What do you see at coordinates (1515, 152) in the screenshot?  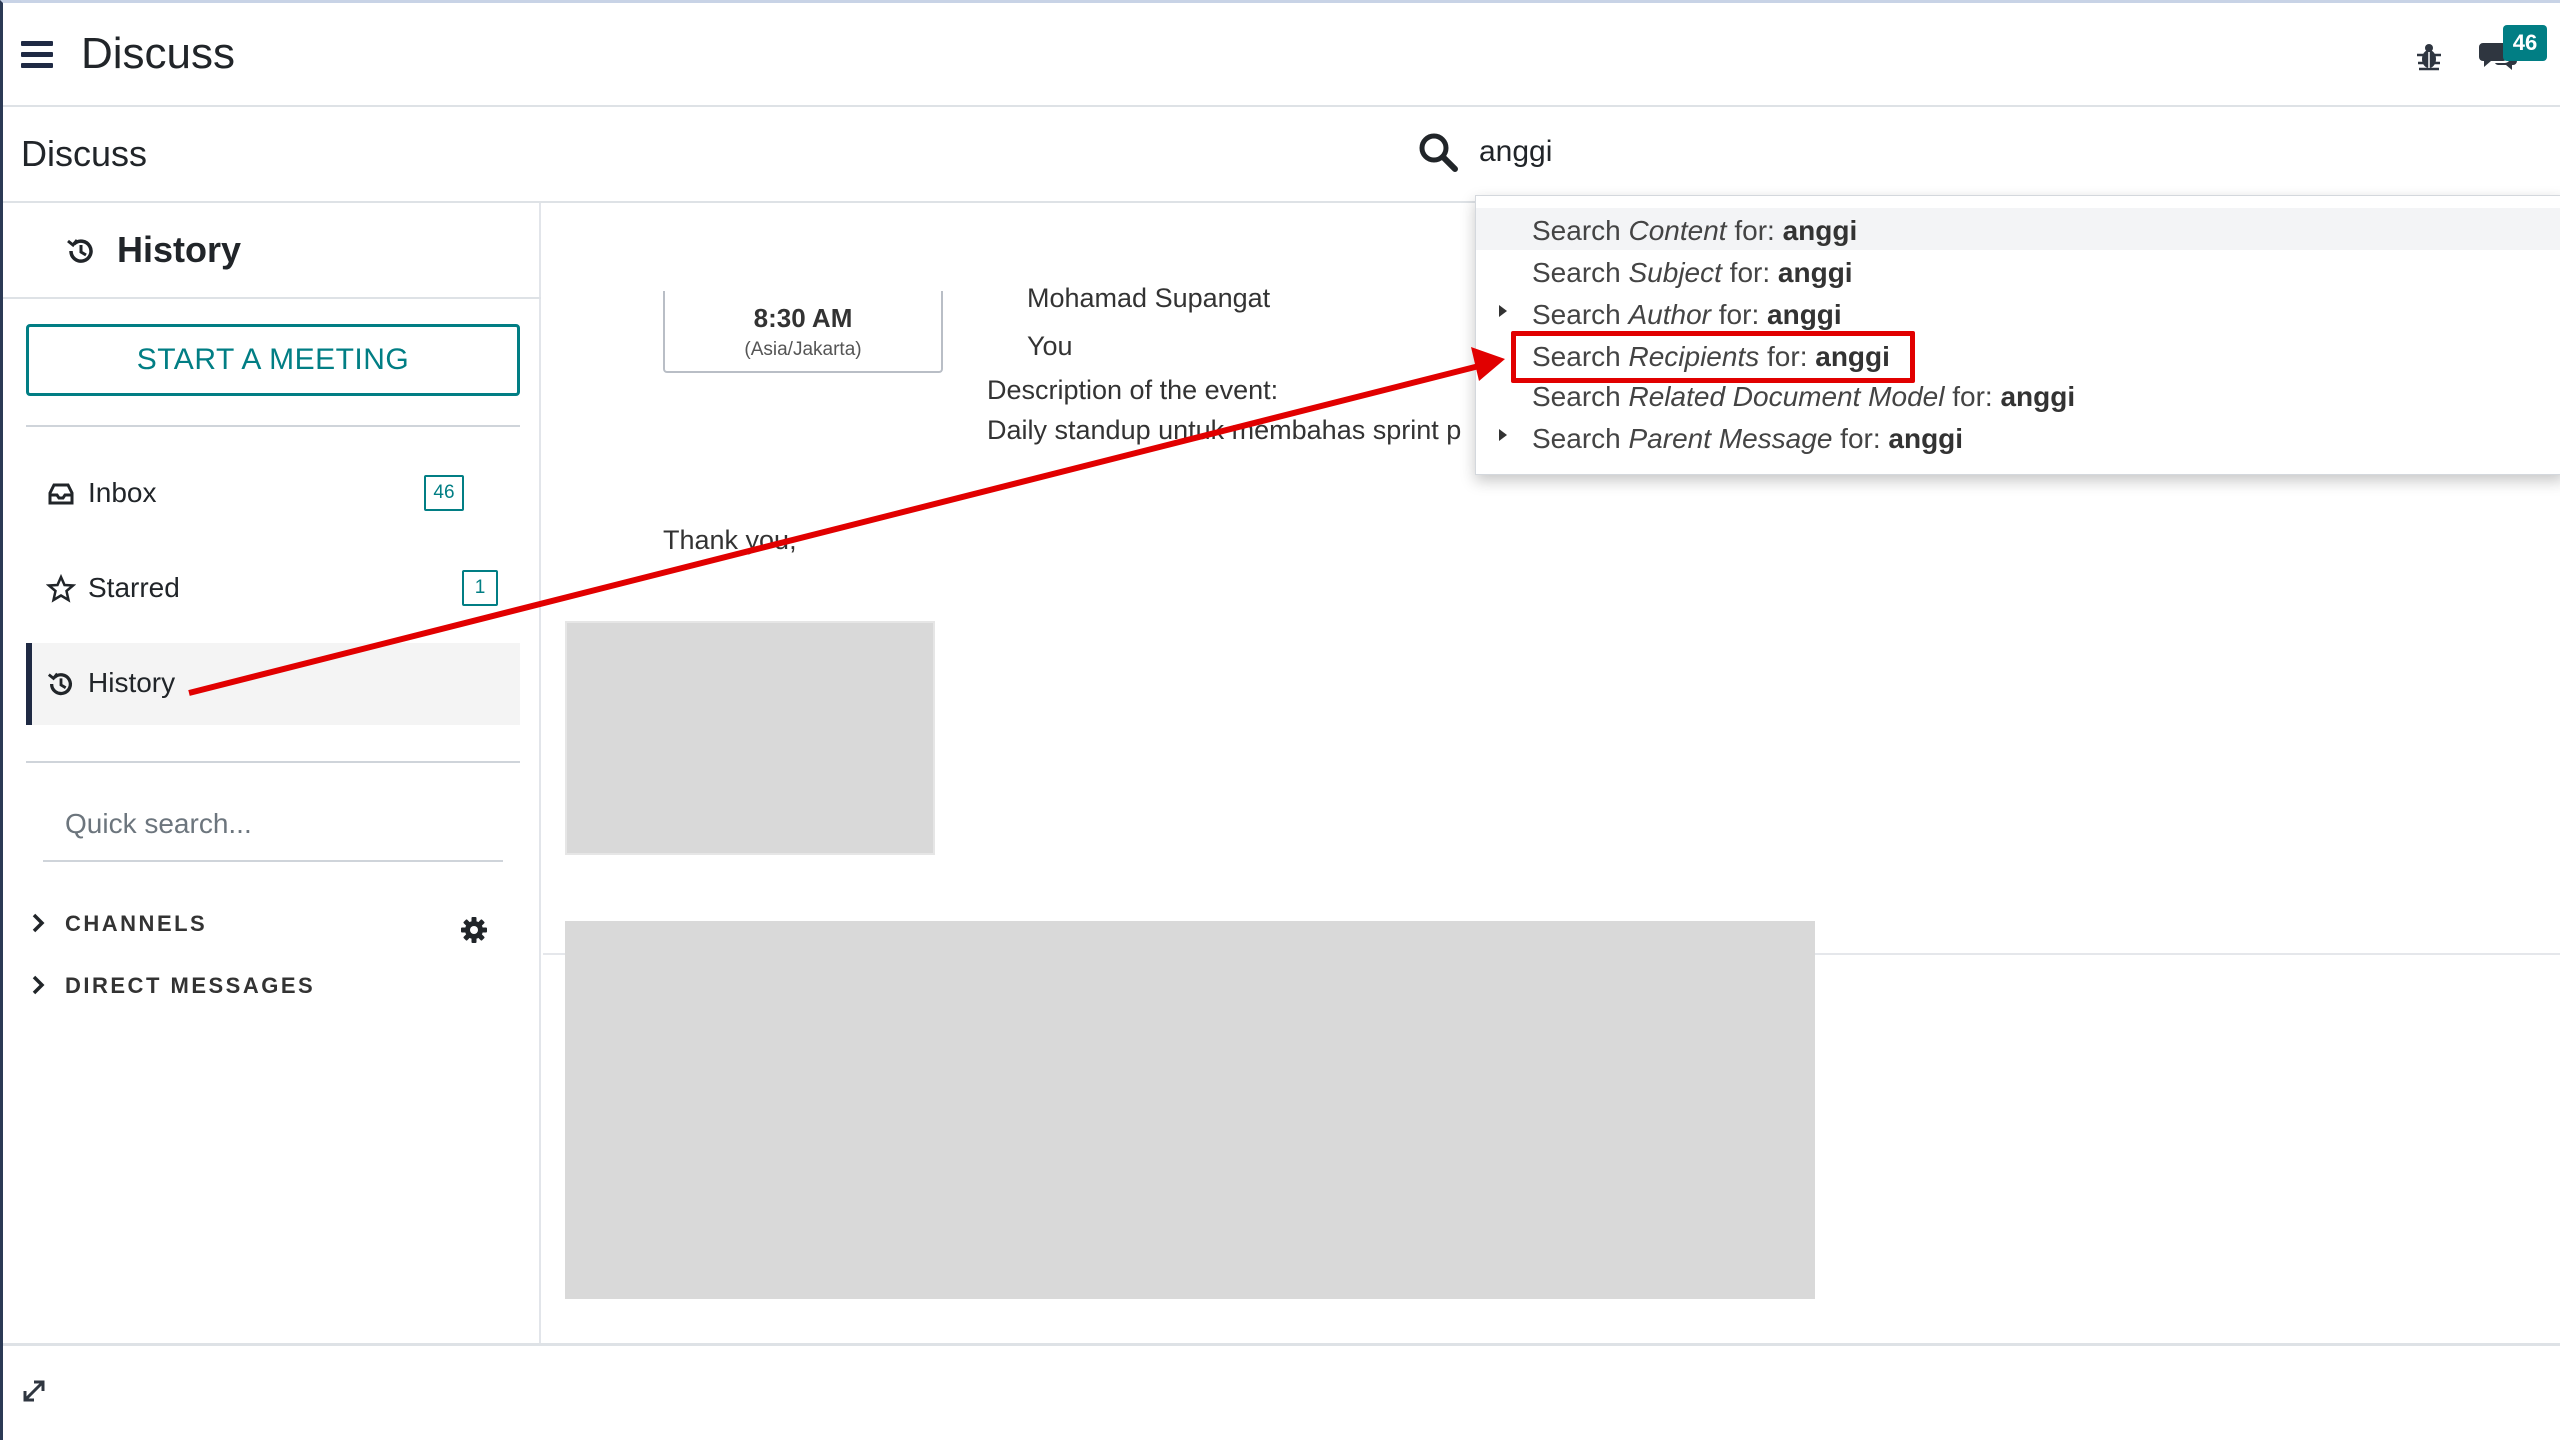 I see `search-input: anggi` at bounding box center [1515, 152].